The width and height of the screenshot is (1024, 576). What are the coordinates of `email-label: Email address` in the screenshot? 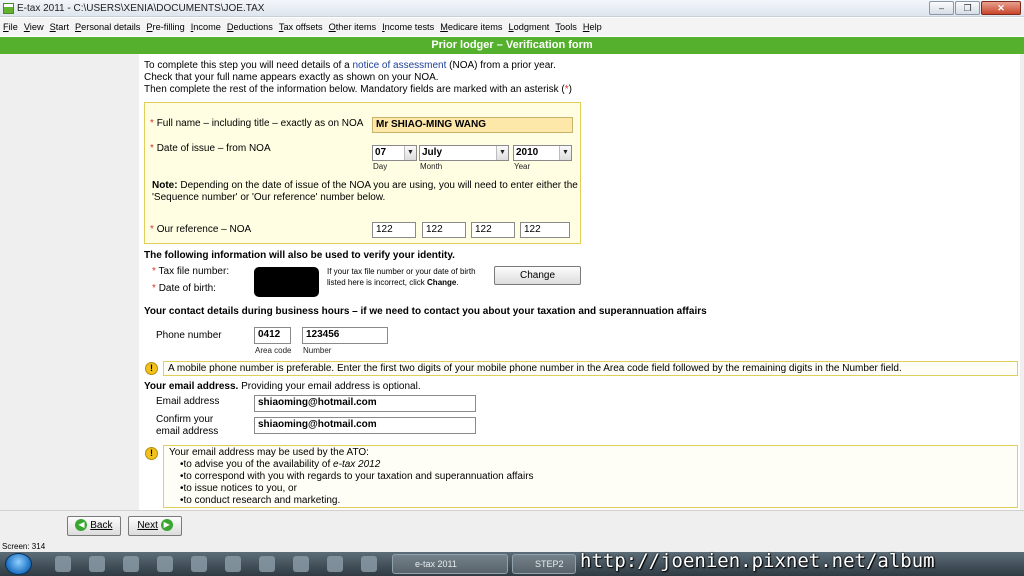 It's located at (188, 401).